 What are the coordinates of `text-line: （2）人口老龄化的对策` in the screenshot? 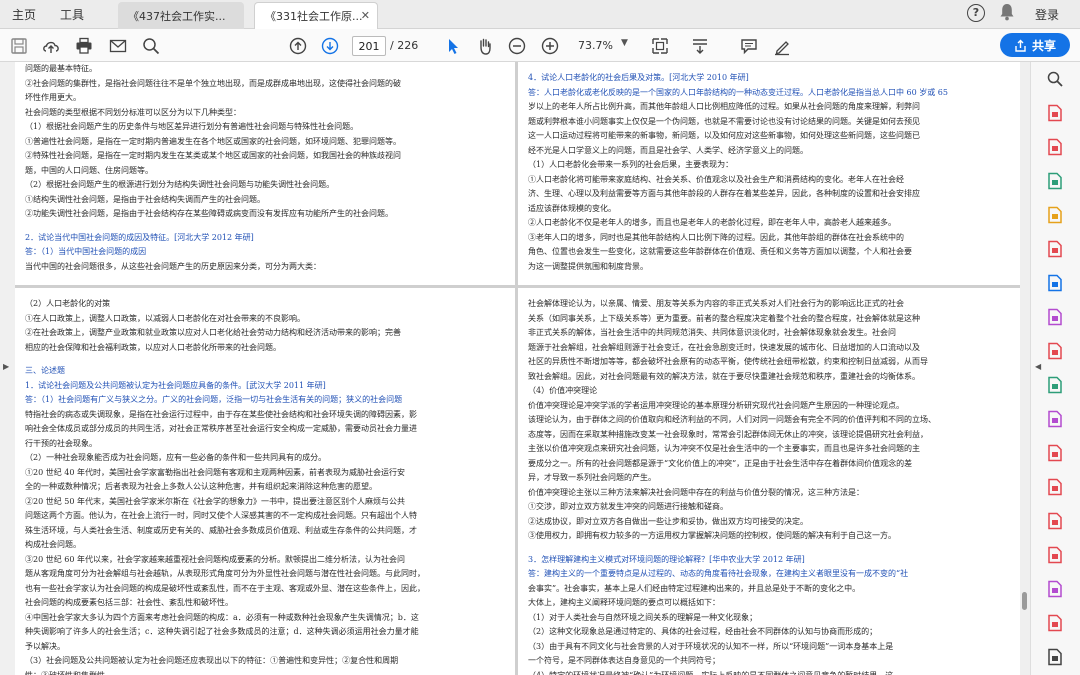 It's located at (68, 303).